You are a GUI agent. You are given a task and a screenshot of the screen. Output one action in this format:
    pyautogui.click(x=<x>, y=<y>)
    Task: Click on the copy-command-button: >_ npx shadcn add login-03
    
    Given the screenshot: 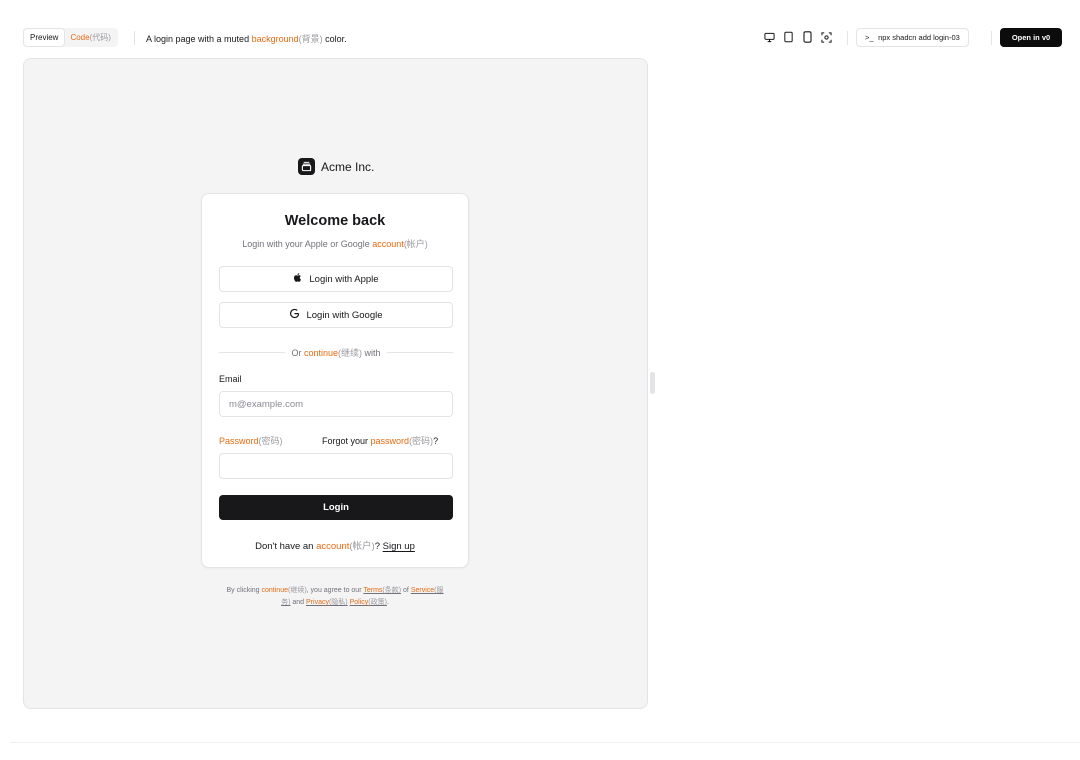 What is the action you would take?
    pyautogui.click(x=912, y=37)
    